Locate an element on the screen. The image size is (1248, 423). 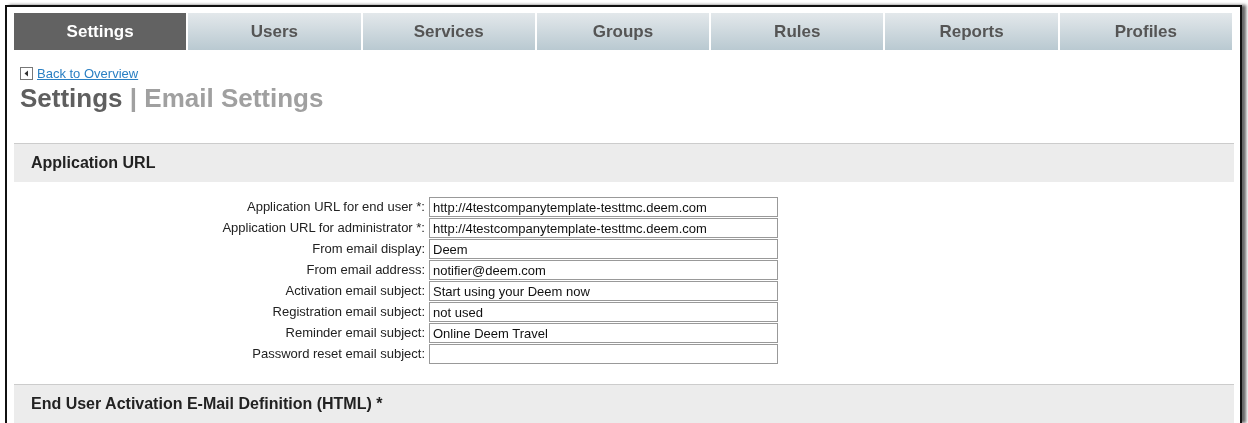
field-label: Password reset email subject: is located at coordinates (338, 354).